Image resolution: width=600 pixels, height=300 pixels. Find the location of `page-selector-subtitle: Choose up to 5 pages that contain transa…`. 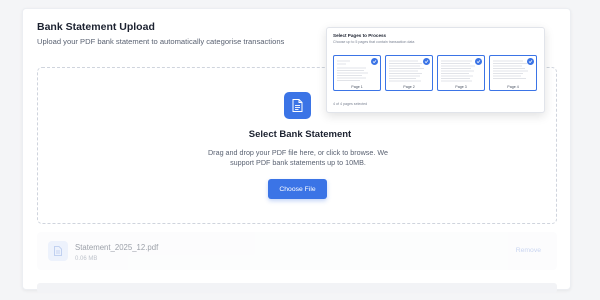

page-selector-subtitle: Choose up to 5 pages that contain transa… is located at coordinates (374, 42).